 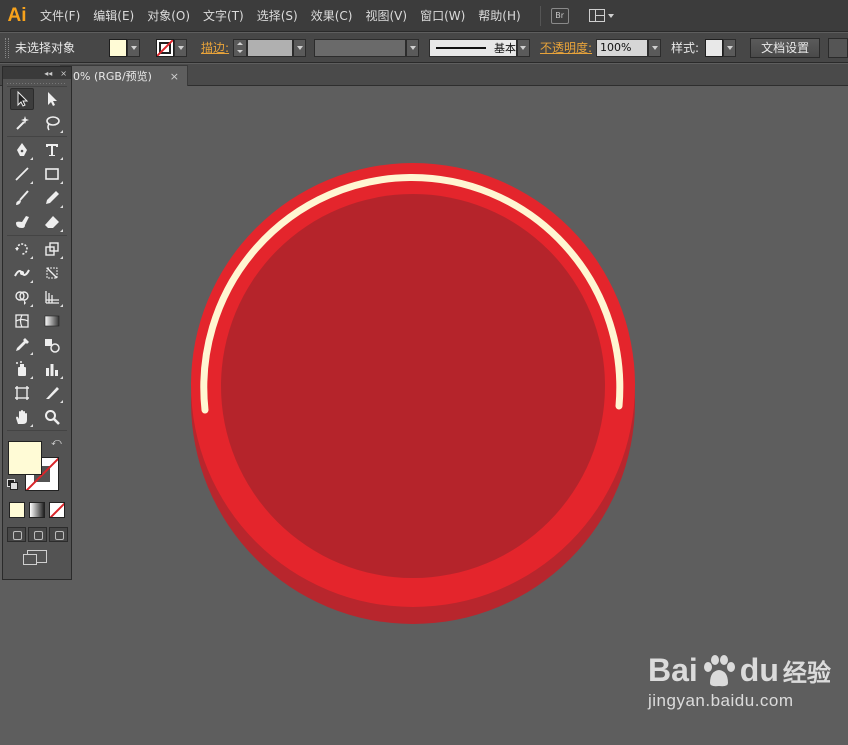 I want to click on menu-select: 选择(S), so click(x=277, y=15).